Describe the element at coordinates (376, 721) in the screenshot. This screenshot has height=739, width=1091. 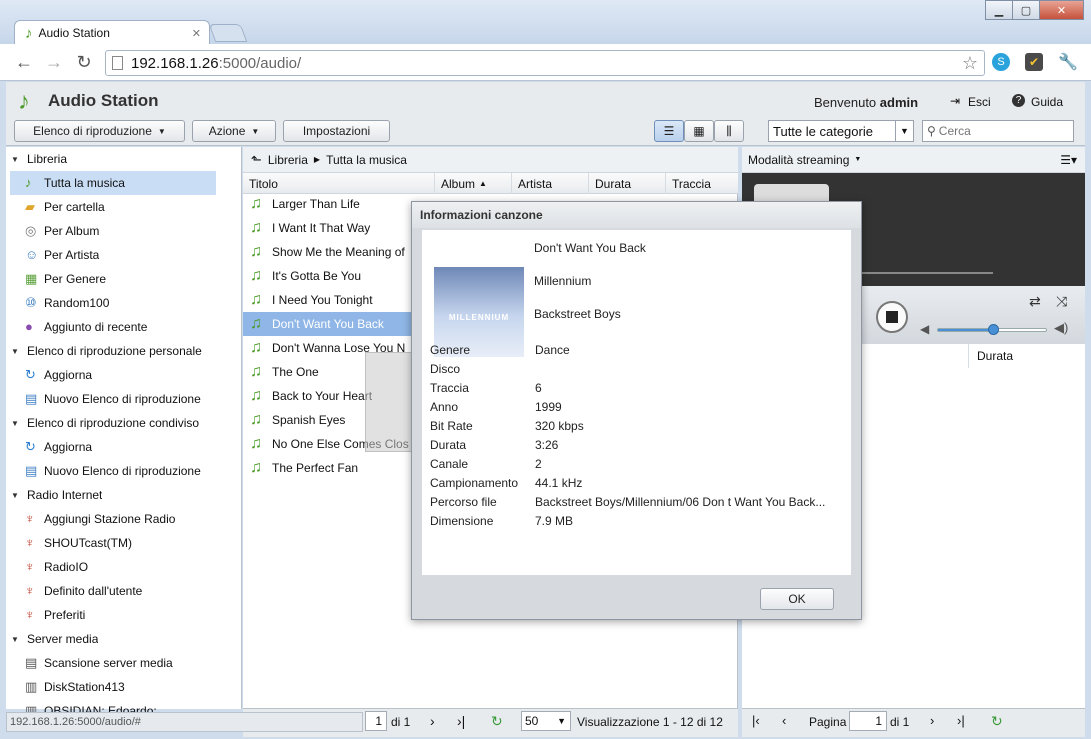
I see `page-input-left: 1` at that location.